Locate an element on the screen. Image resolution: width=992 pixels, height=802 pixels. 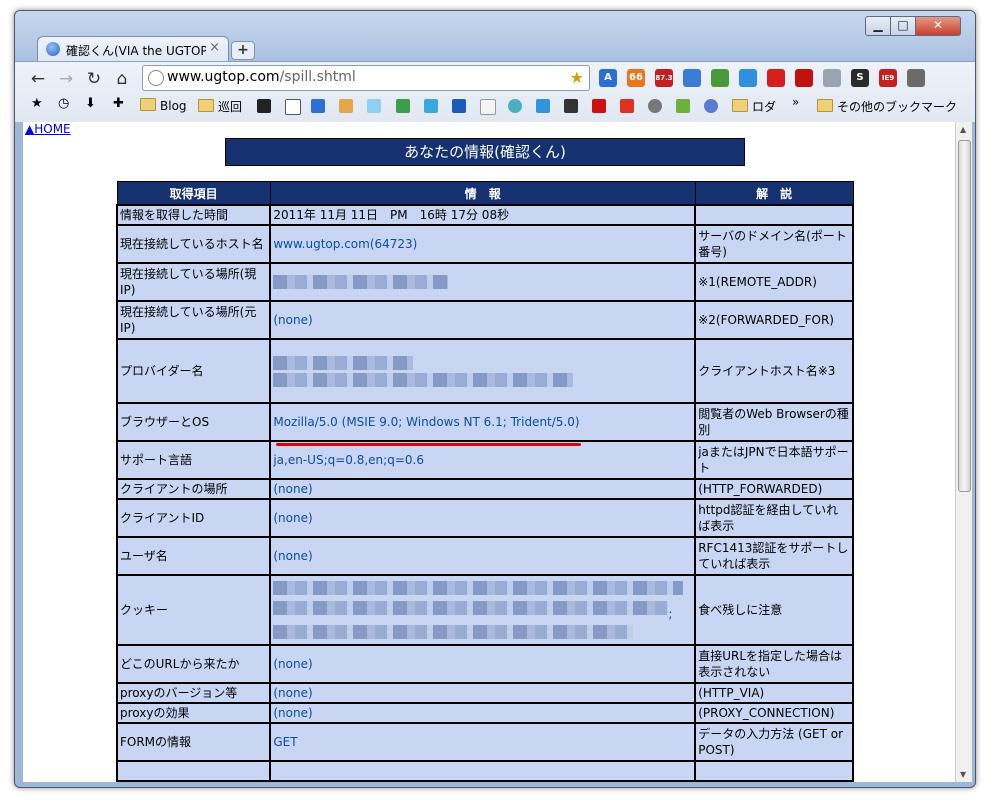
bookmark-plus-icon is located at coordinates (571, 106).